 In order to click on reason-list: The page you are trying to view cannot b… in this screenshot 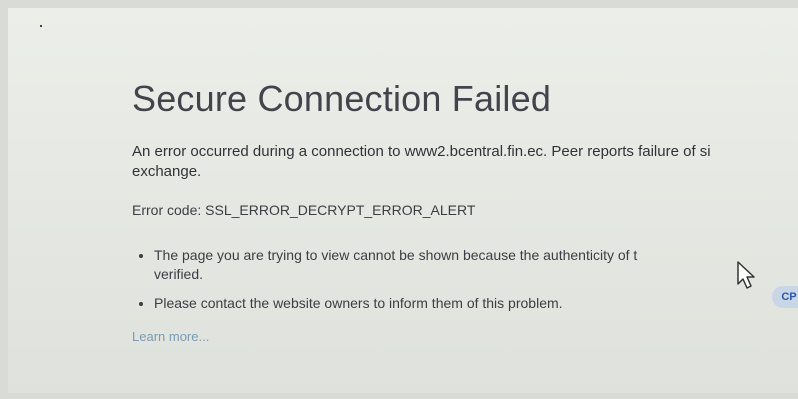, I will do `click(465, 279)`.